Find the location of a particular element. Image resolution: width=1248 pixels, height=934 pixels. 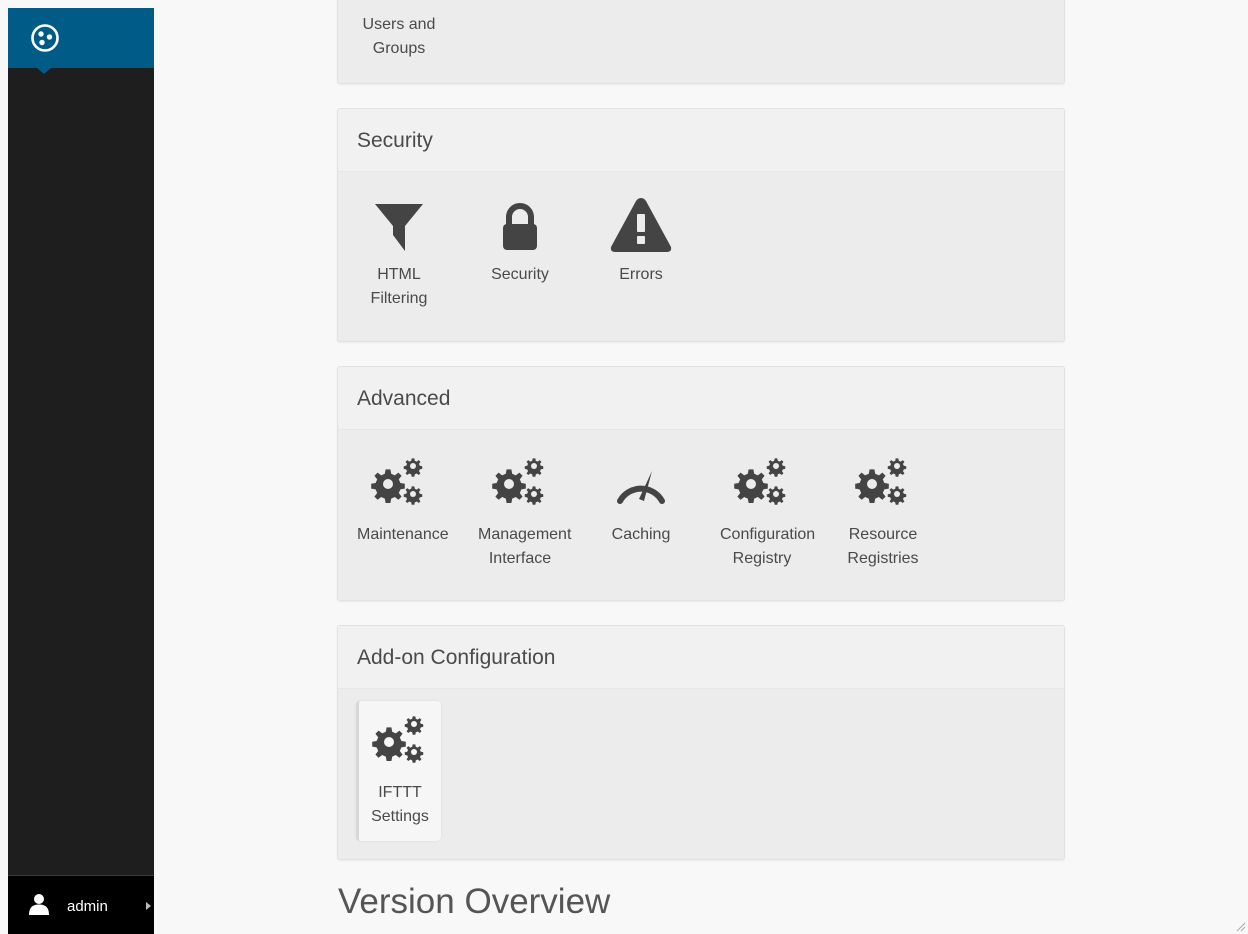

addon-panel: Add-on Configuration IFTTT Settings is located at coordinates (701, 742).